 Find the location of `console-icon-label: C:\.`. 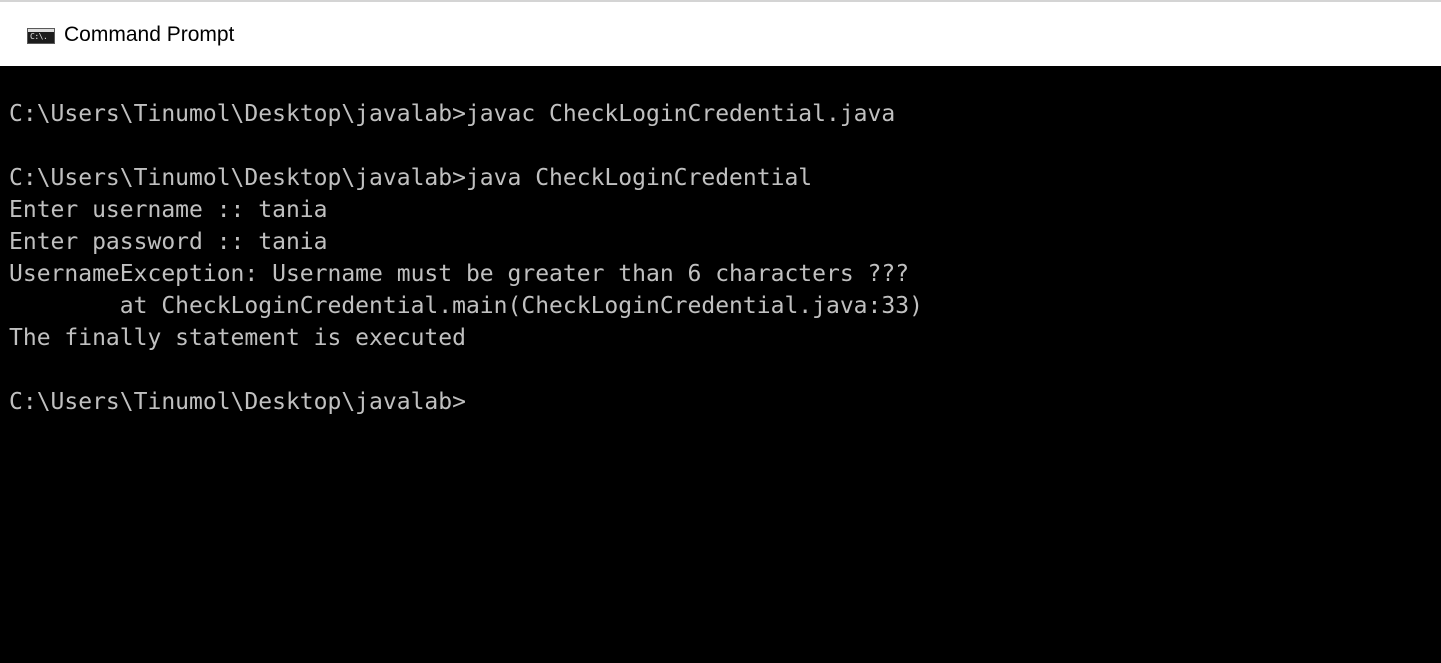

console-icon-label: C:\. is located at coordinates (39, 36).